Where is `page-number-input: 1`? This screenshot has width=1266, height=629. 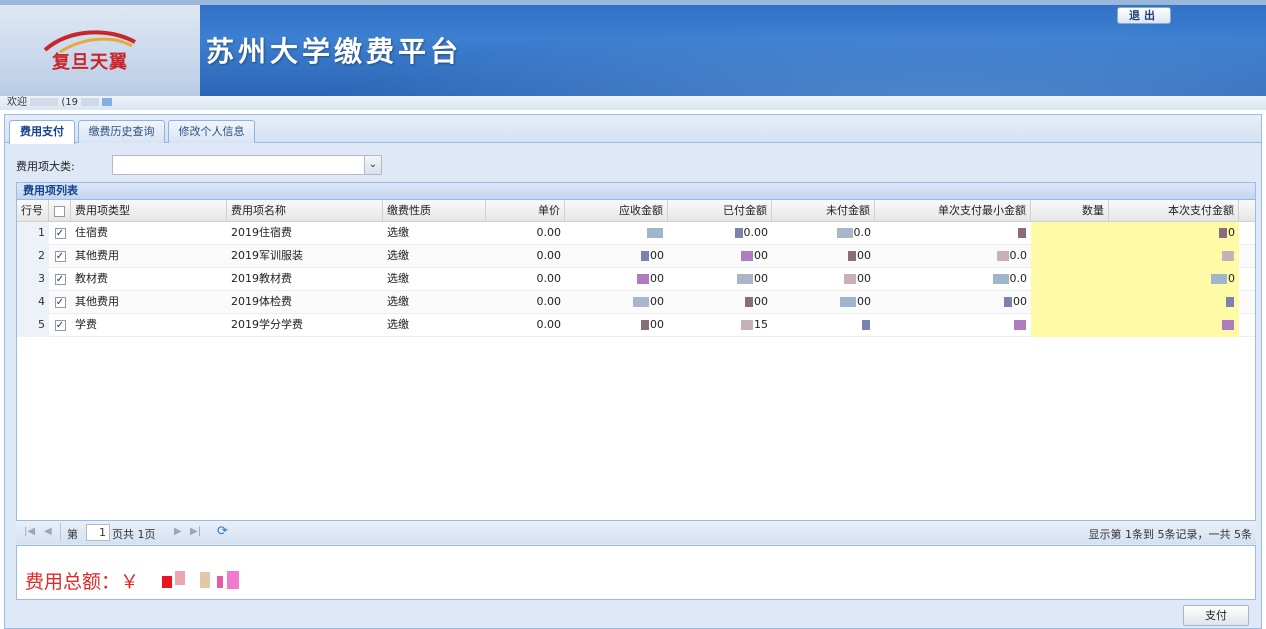
page-number-input: 1 is located at coordinates (98, 532).